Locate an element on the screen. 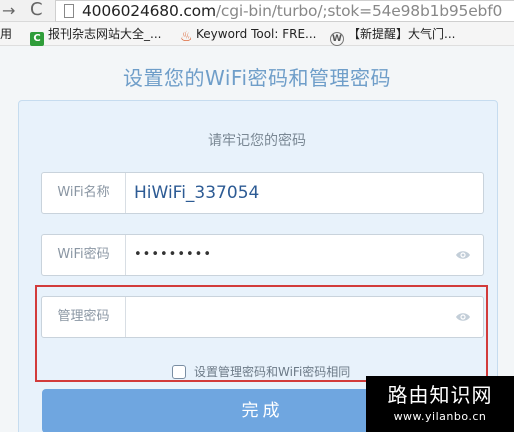  watermark: 路由知识网 www.yilanbo.cn is located at coordinates (440, 404).